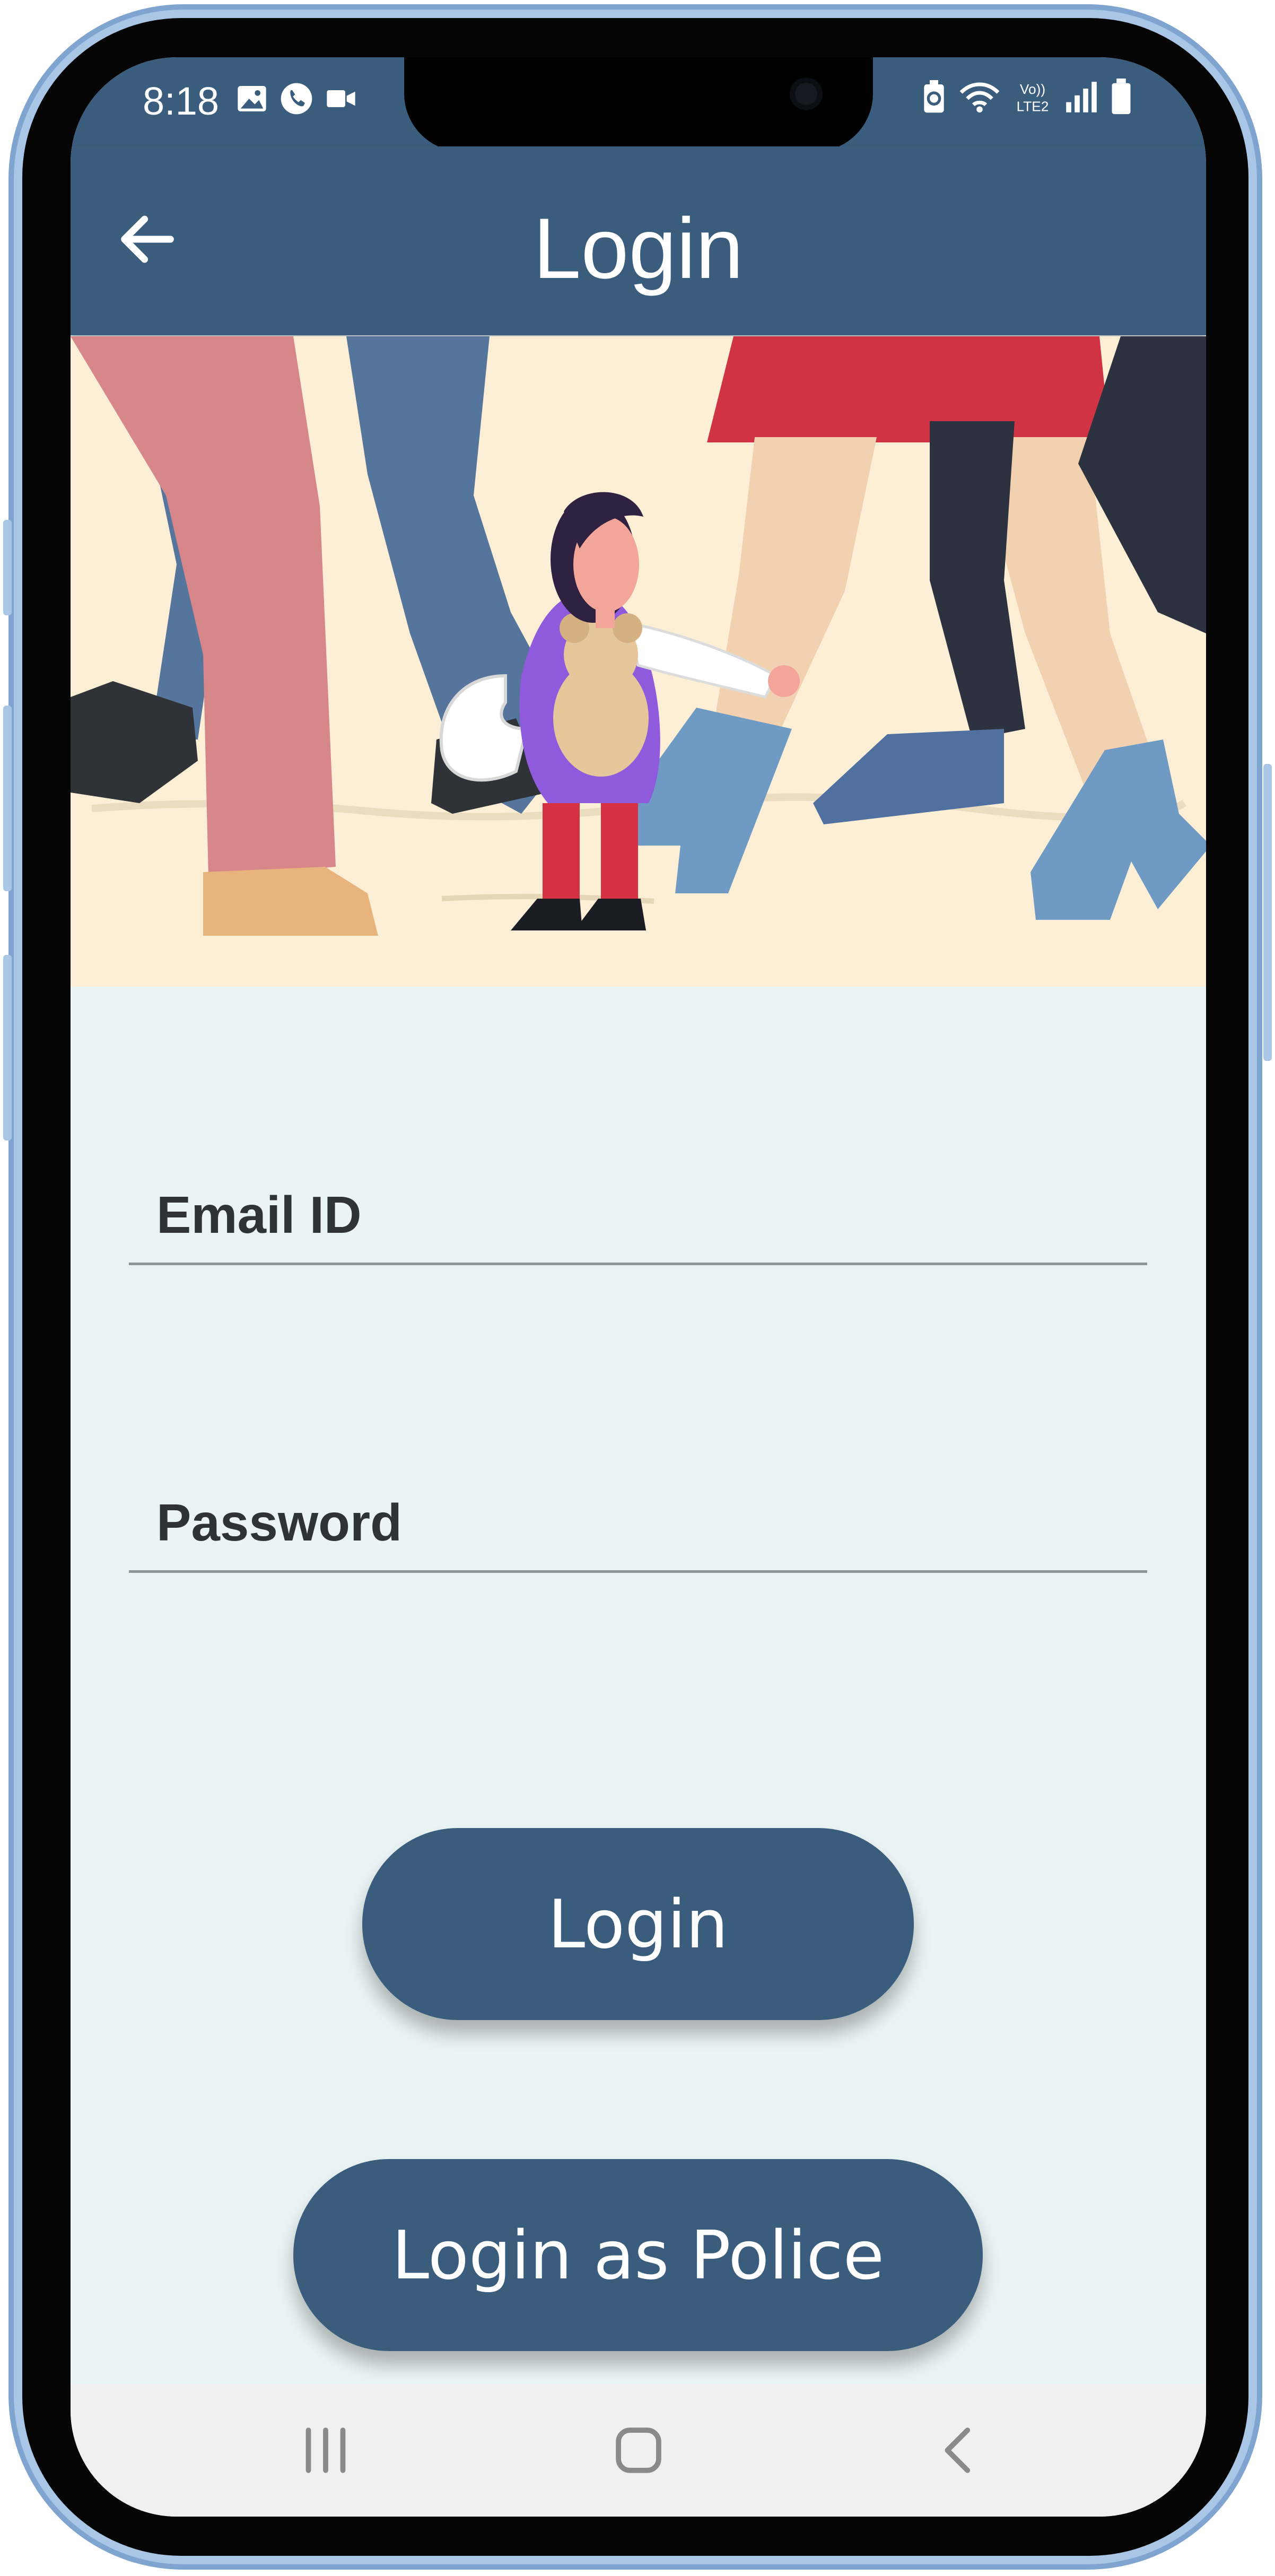  Describe the element at coordinates (1121, 97) in the screenshot. I see `battery-icon` at that location.